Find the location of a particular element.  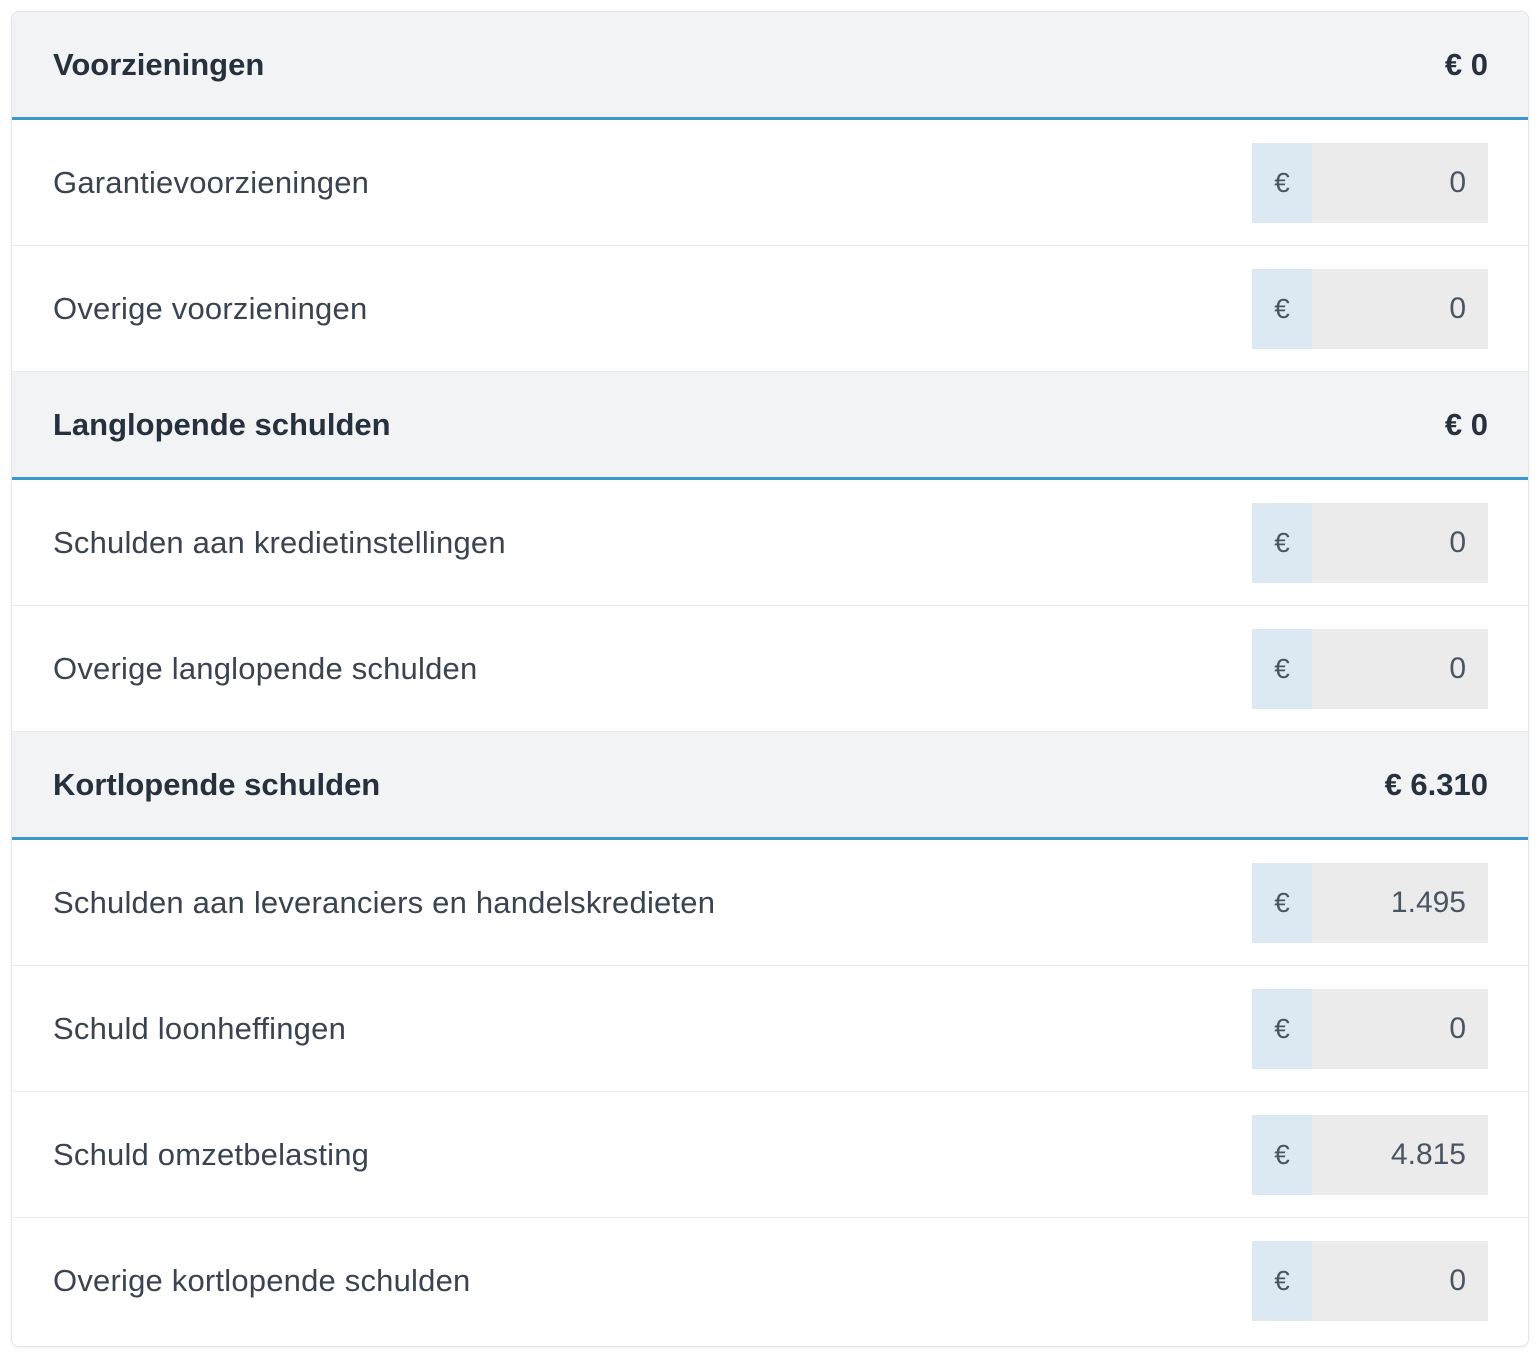

section-header-voorzieningen: Voorzieningen € 0 is located at coordinates (770, 66).